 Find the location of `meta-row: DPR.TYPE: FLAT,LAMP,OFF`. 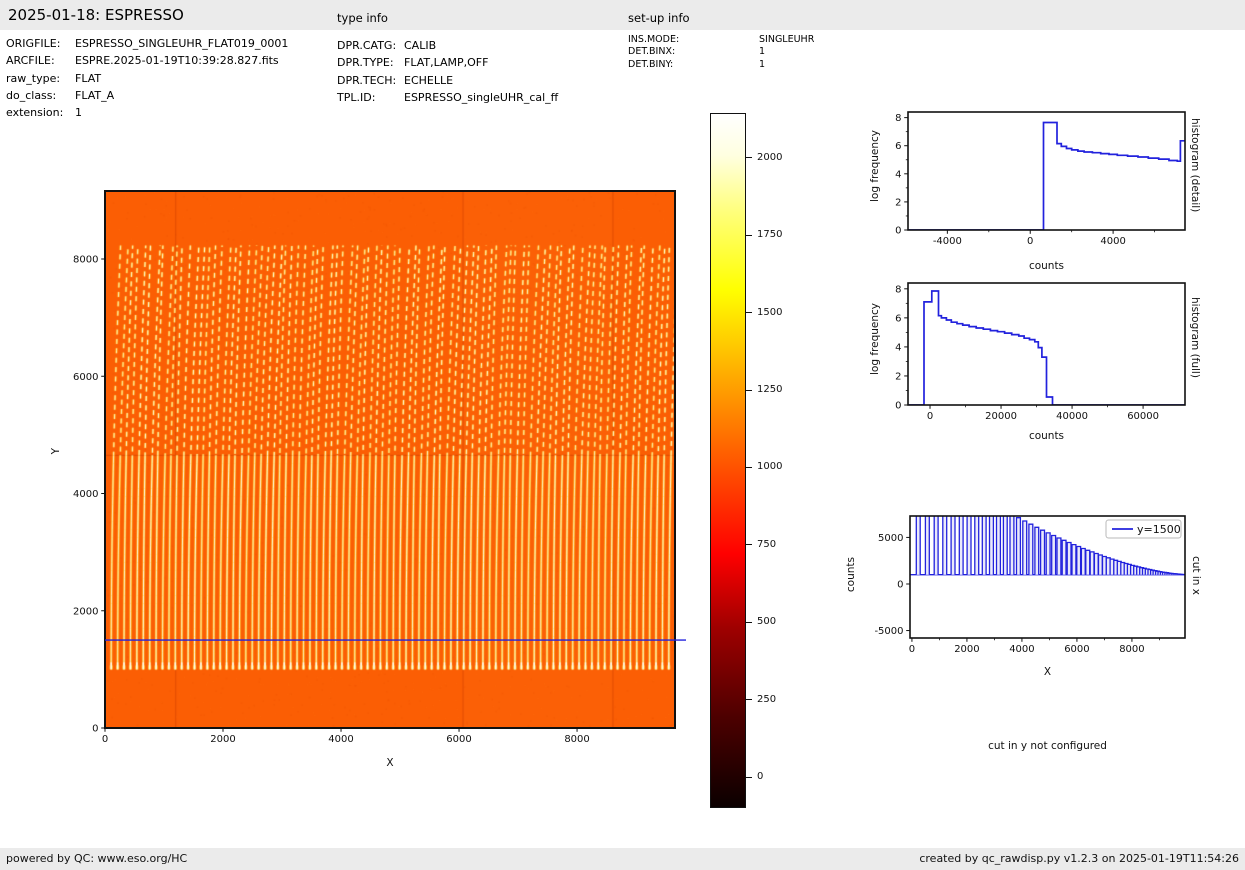

meta-row: DPR.TYPE: FLAT,LAMP,OFF is located at coordinates (447, 62).